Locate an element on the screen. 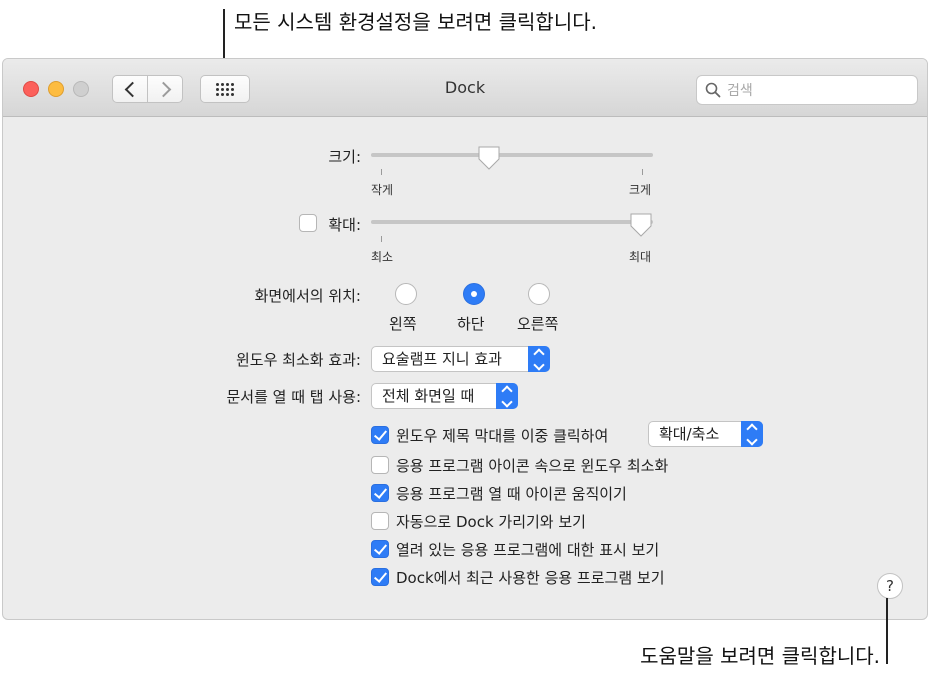  double-click-title-bar-label: 윈도우 제목 막대를 이중 클릭하여 is located at coordinates (502, 436).